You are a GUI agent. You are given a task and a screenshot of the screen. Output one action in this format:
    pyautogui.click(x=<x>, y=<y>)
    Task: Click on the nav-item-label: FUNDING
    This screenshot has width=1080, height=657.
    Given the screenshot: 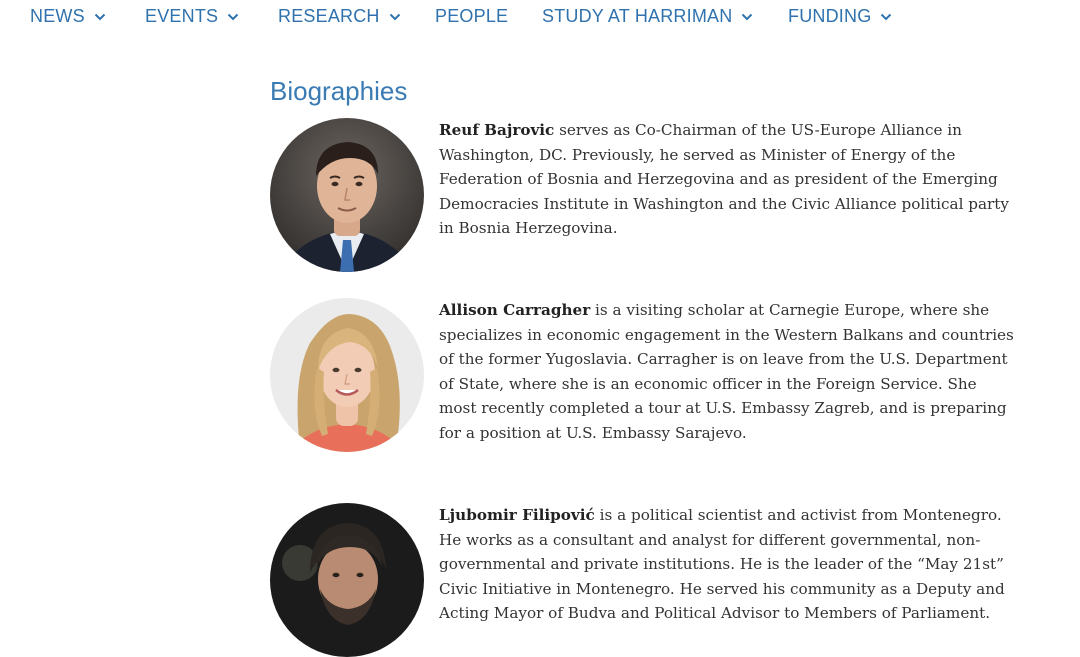 What is the action you would take?
    pyautogui.click(x=830, y=16)
    